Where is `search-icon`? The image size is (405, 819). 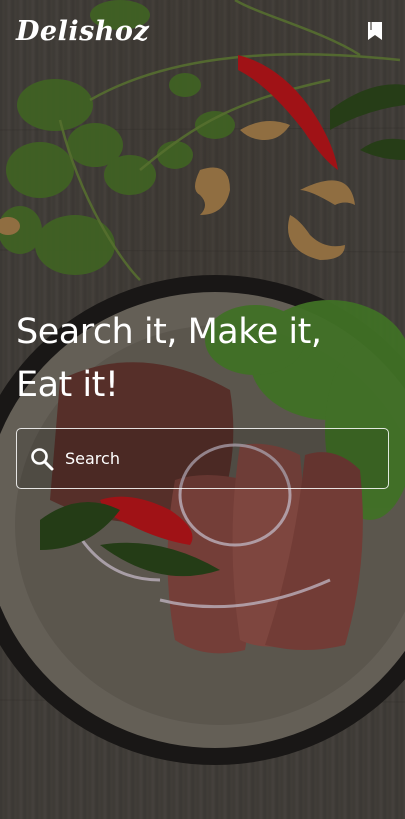 search-icon is located at coordinates (42, 459).